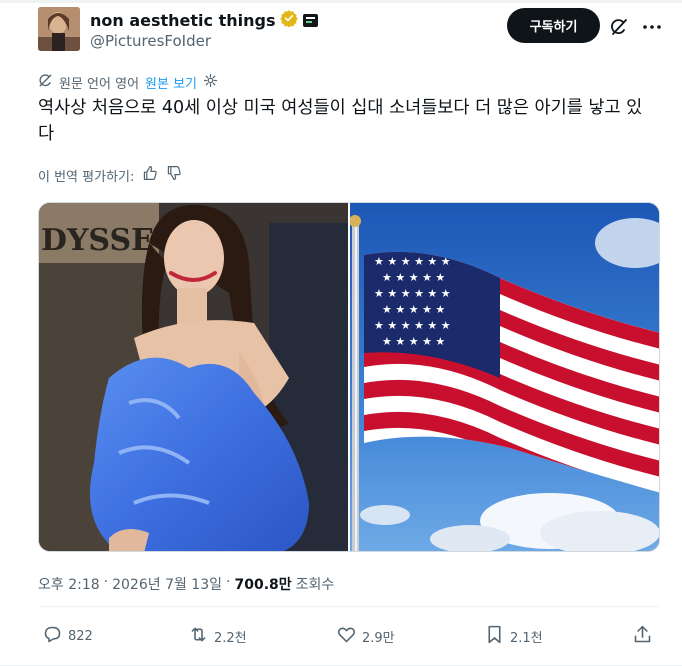  Describe the element at coordinates (346, 636) in the screenshot. I see `heart-icon` at that location.